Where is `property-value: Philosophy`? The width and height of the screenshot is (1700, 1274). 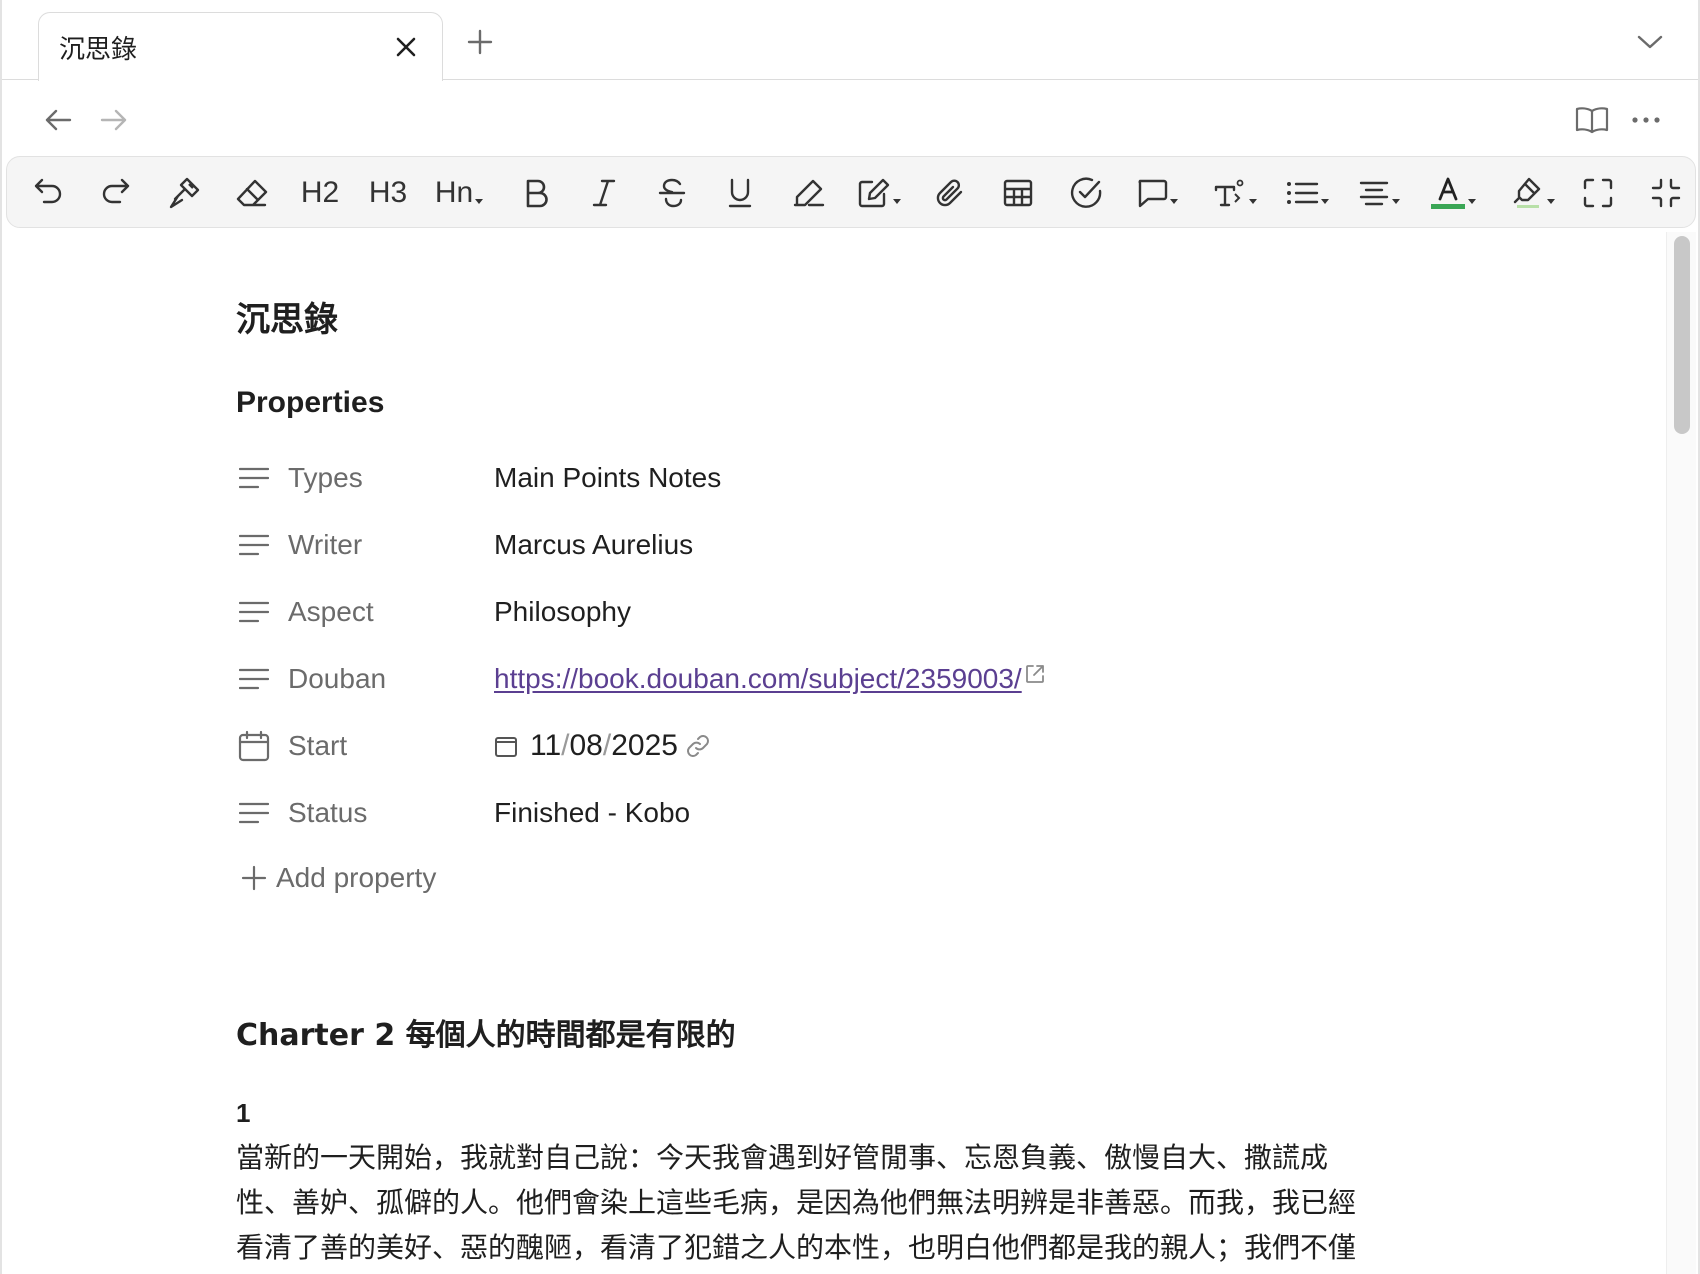 property-value: Philosophy is located at coordinates (562, 612).